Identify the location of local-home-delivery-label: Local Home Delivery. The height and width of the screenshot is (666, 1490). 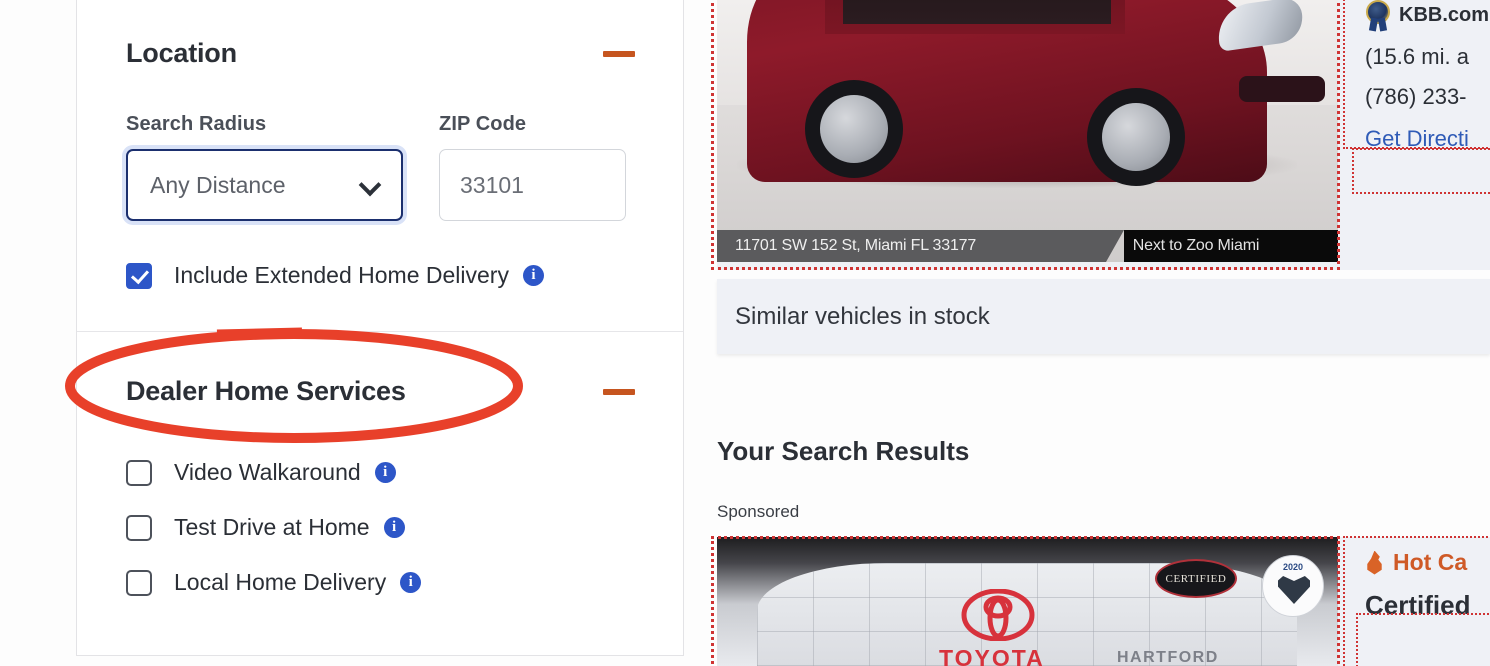
(280, 582).